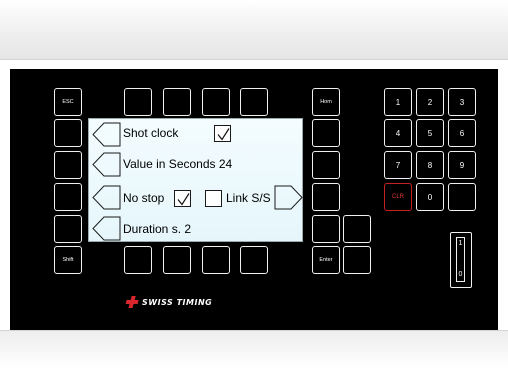  I want to click on numpad-7: 7, so click(398, 165).